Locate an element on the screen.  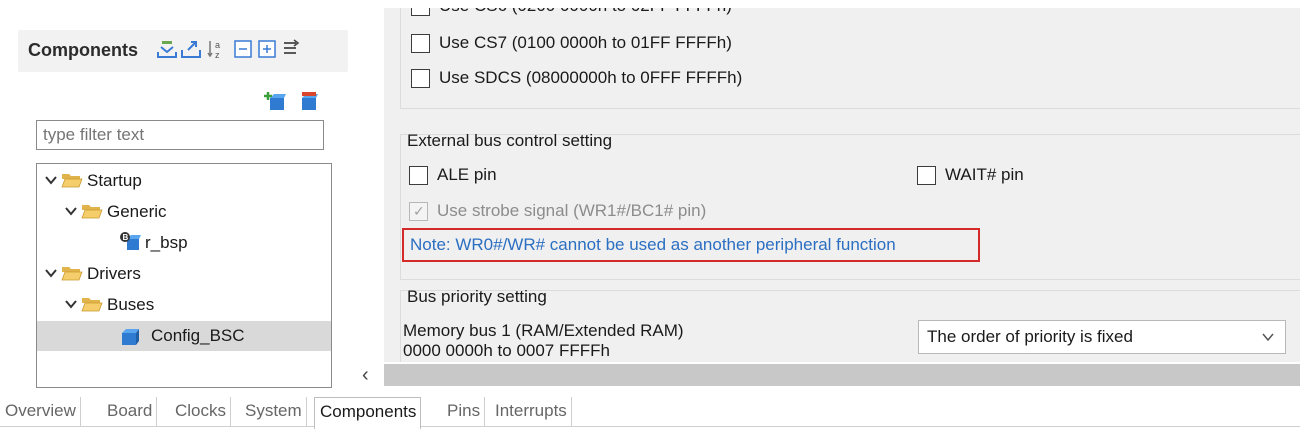
components-title: Components is located at coordinates (83, 50).